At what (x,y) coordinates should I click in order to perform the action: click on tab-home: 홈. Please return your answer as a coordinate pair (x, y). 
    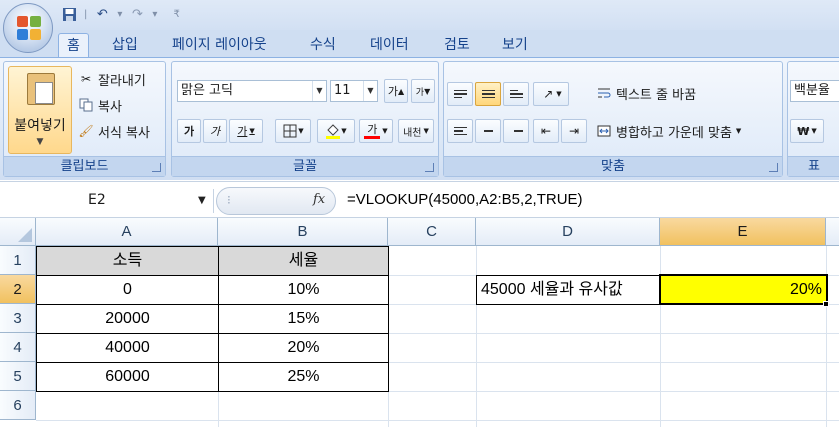
    Looking at the image, I should click on (73, 45).